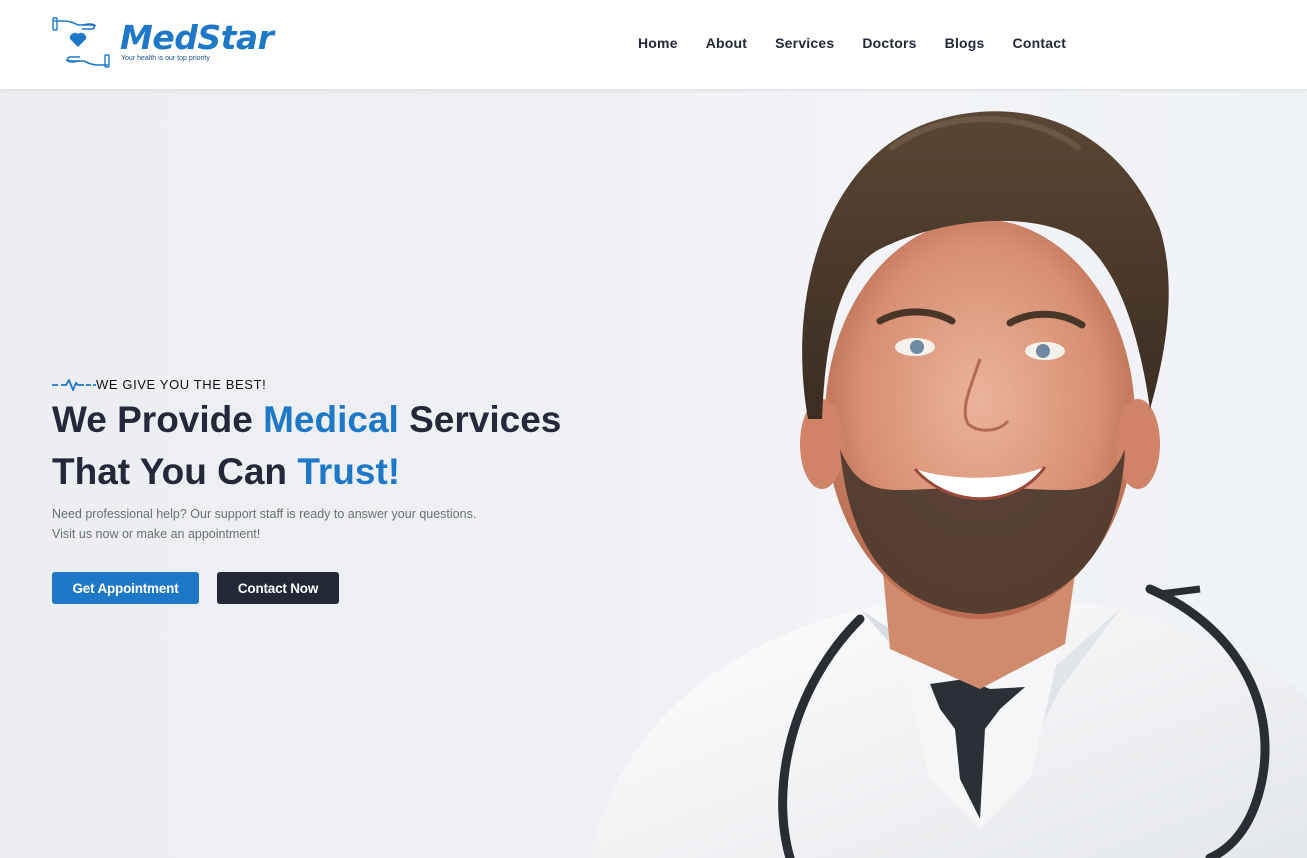 The width and height of the screenshot is (1307, 858). I want to click on contact-now-button: Contact Now, so click(278, 588).